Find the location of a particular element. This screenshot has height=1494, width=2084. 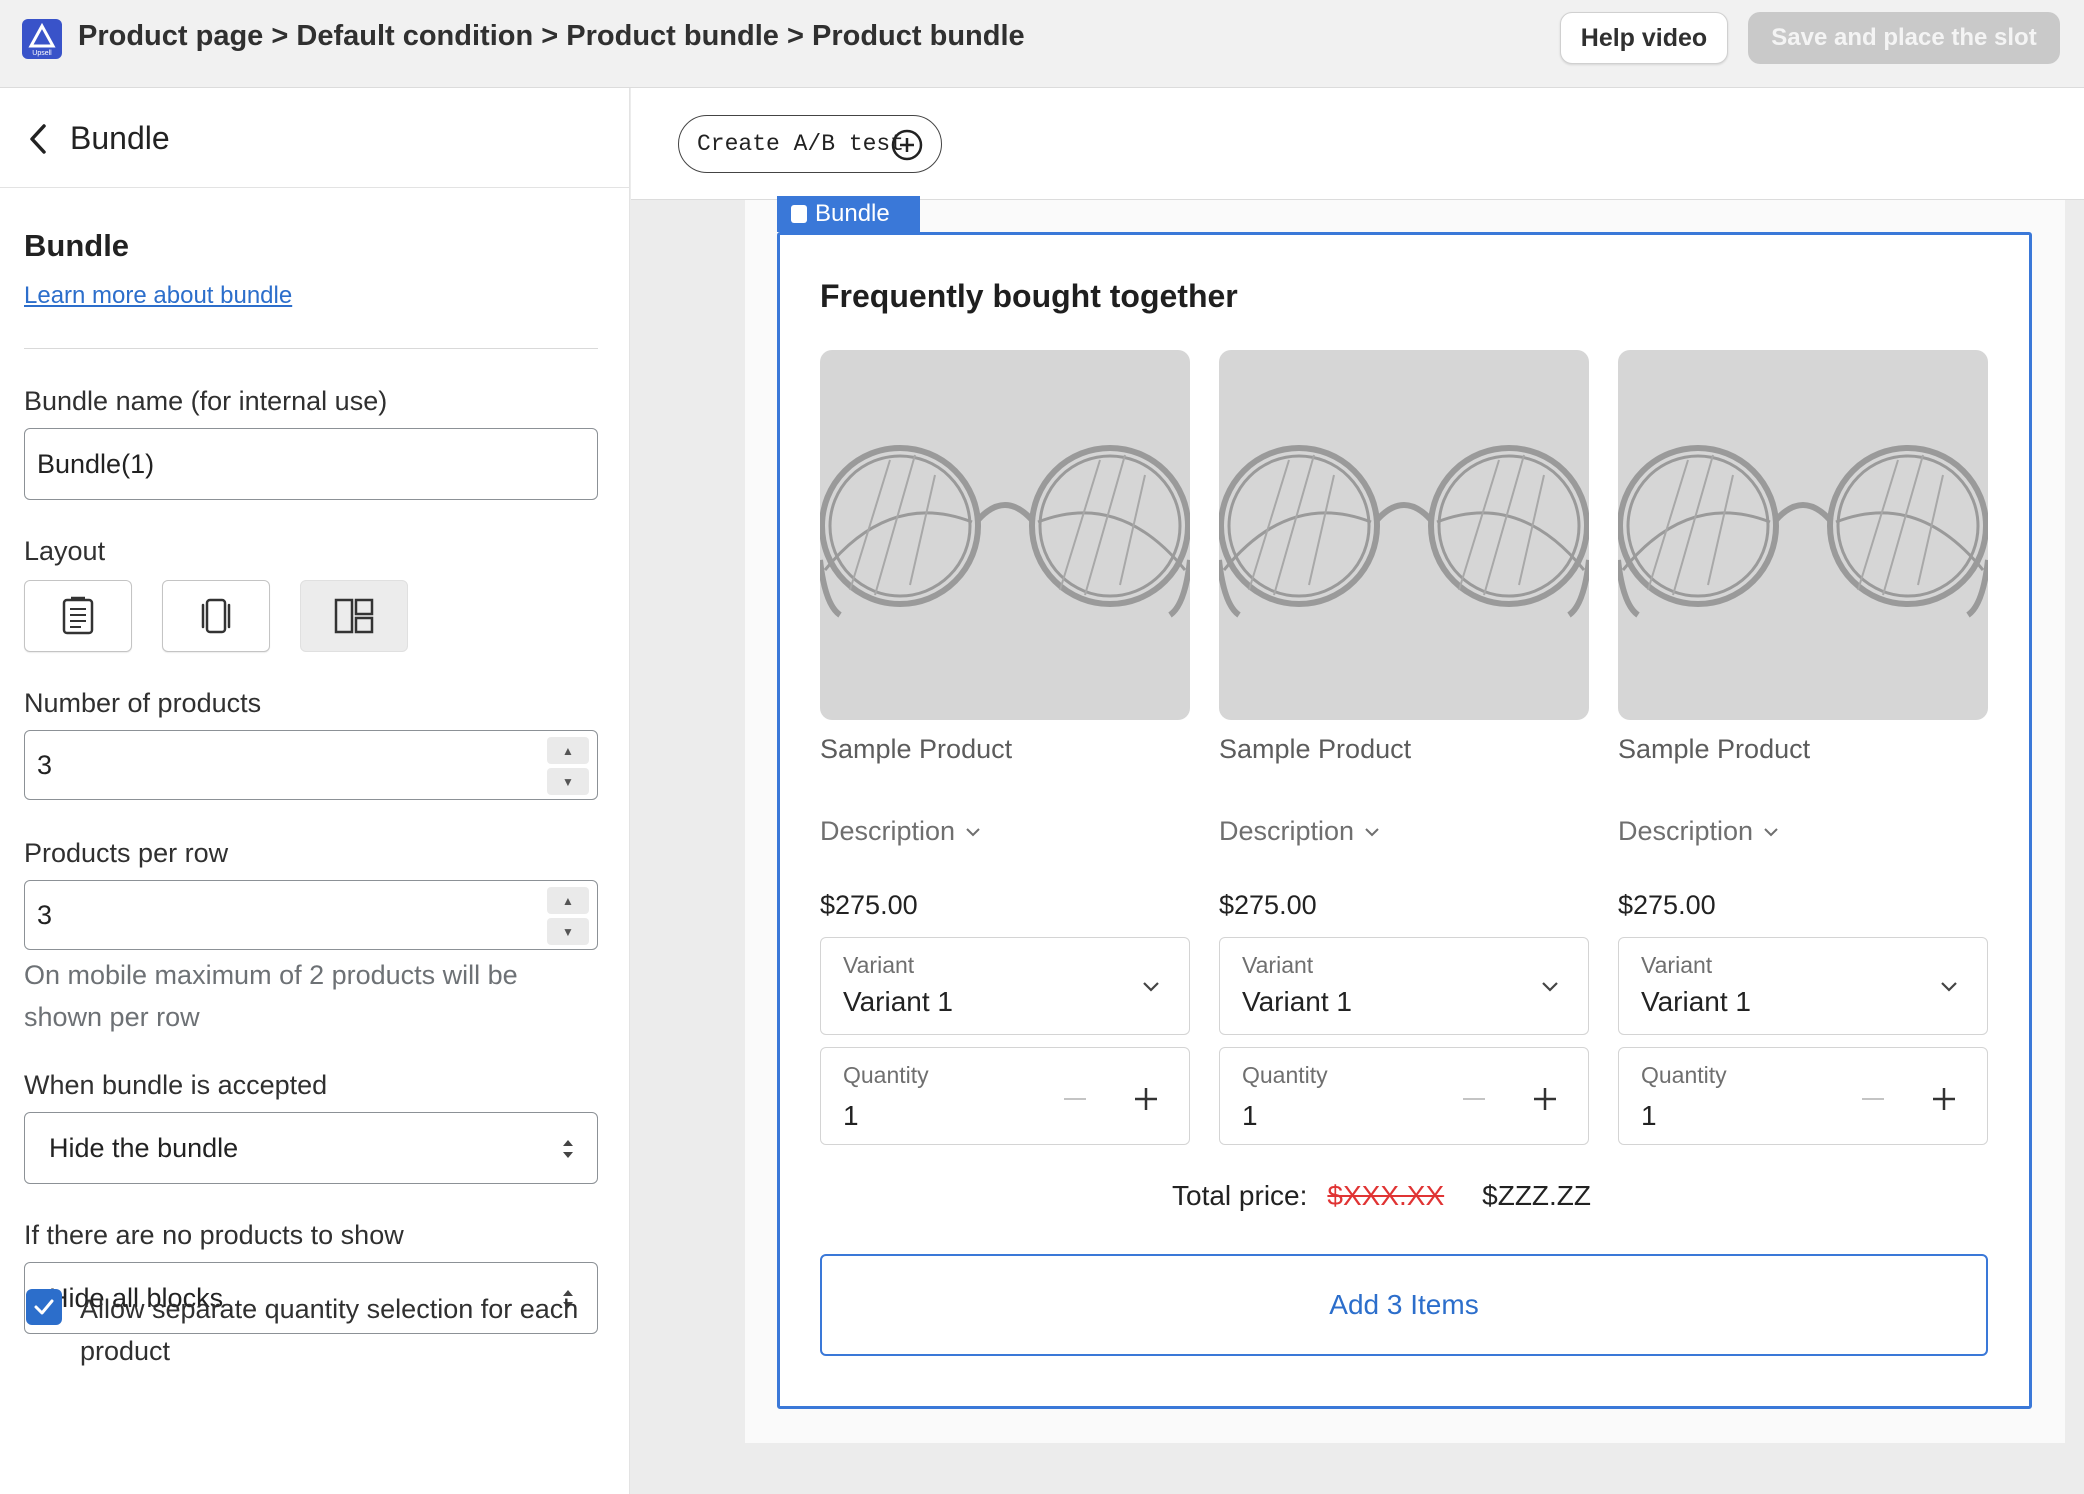

products-per-row-label: Products per row is located at coordinates (126, 853).